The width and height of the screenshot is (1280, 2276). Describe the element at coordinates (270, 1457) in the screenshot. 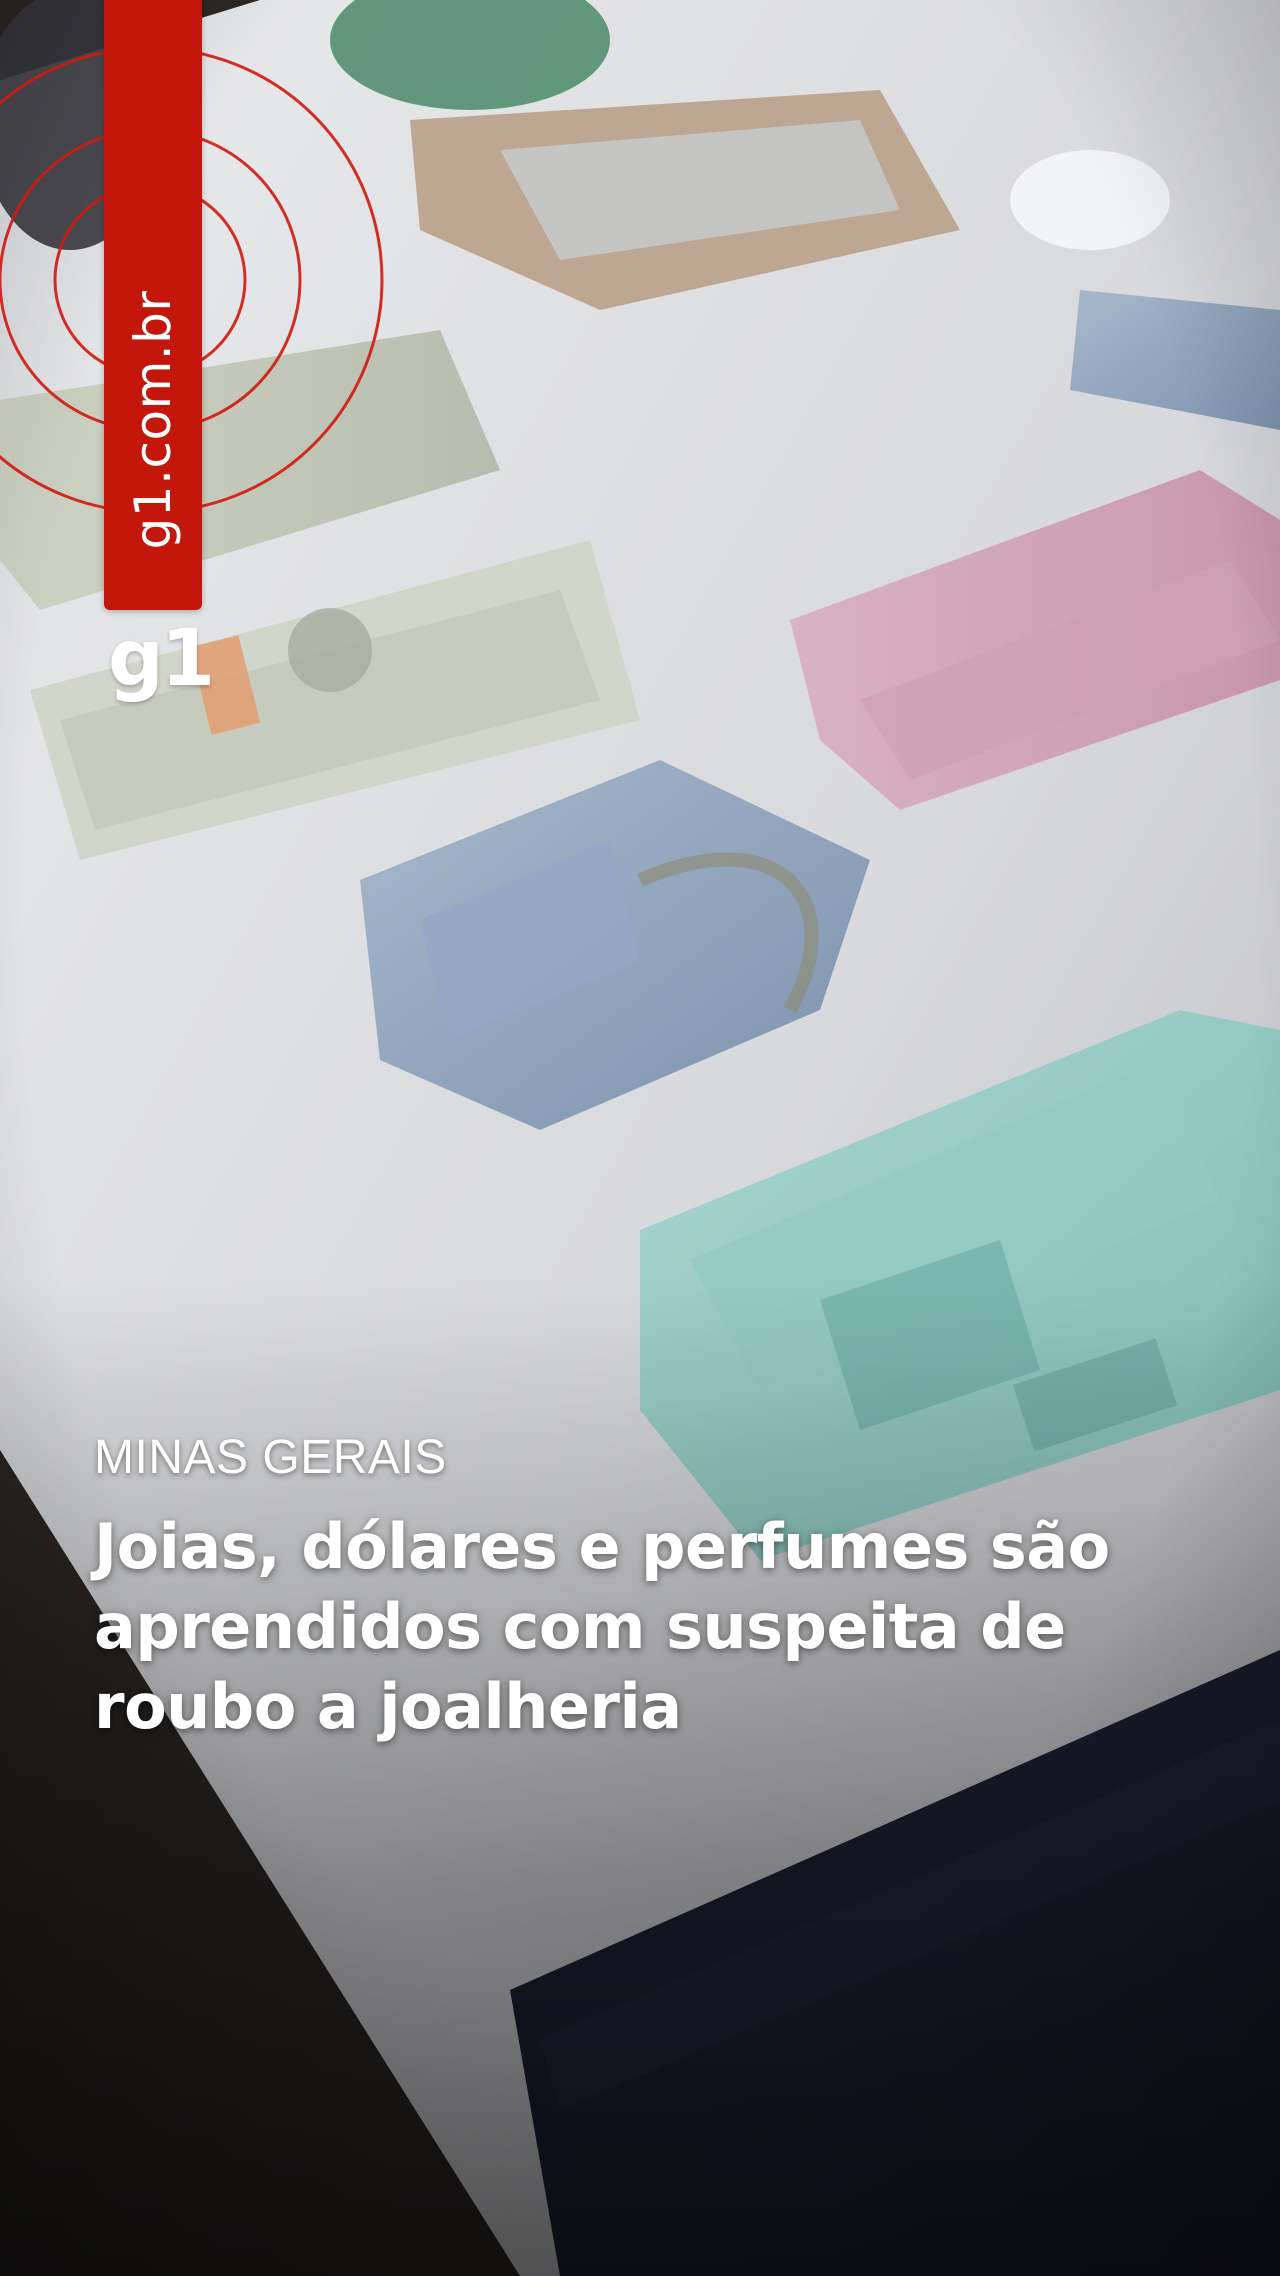

I see `section-label: MINAS GERAIS` at that location.